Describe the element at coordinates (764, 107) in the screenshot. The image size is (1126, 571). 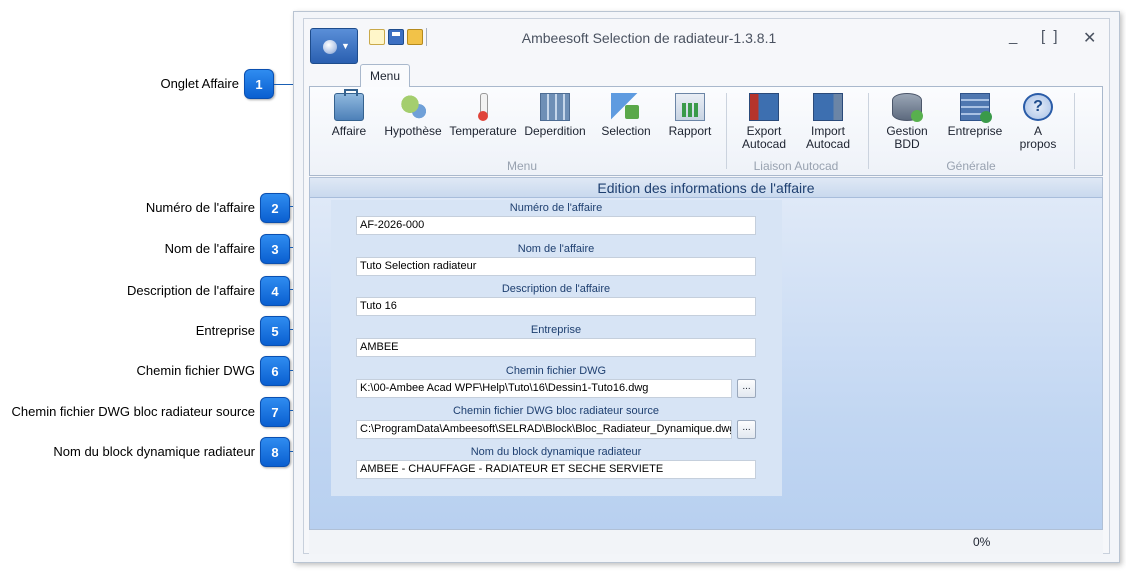
I see `autocad-export-icon` at that location.